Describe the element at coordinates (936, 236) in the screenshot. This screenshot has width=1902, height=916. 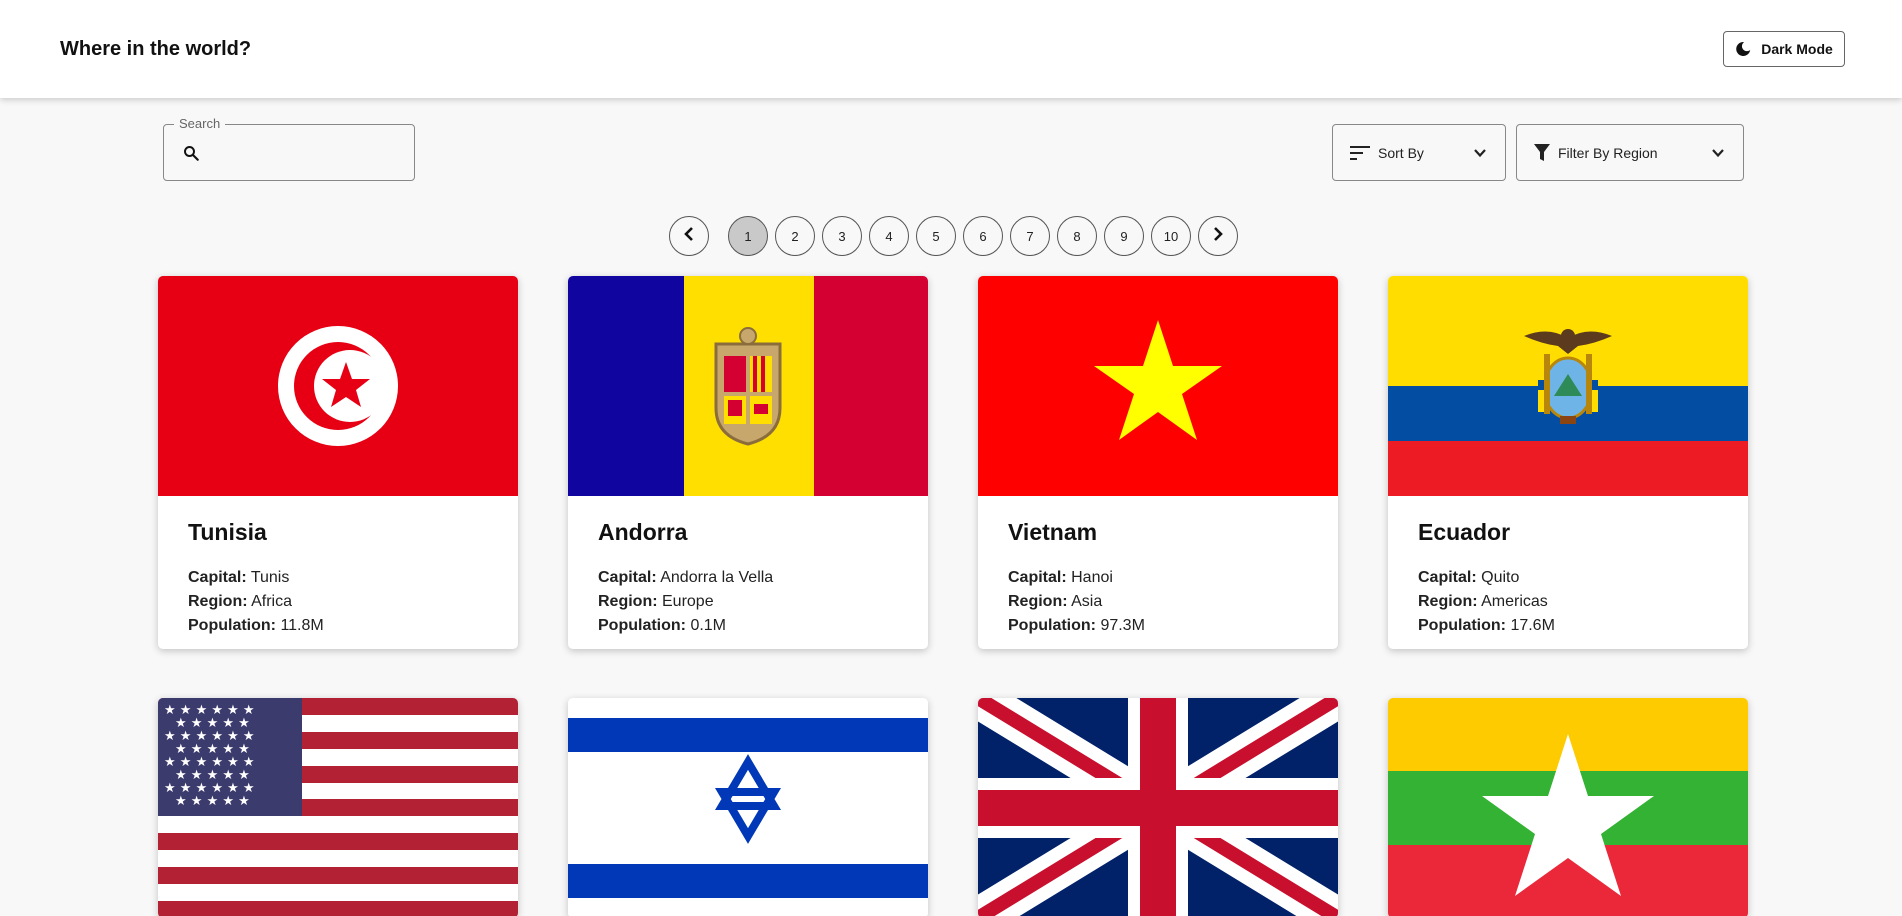
I see `page-button-5: 5` at that location.